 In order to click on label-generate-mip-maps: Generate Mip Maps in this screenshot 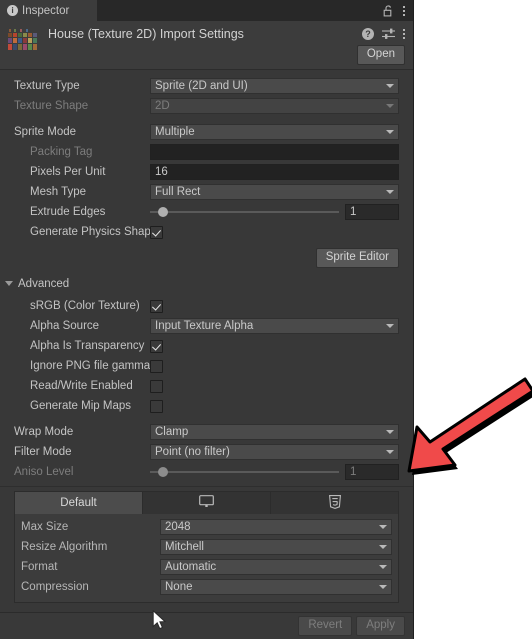, I will do `click(80, 406)`.